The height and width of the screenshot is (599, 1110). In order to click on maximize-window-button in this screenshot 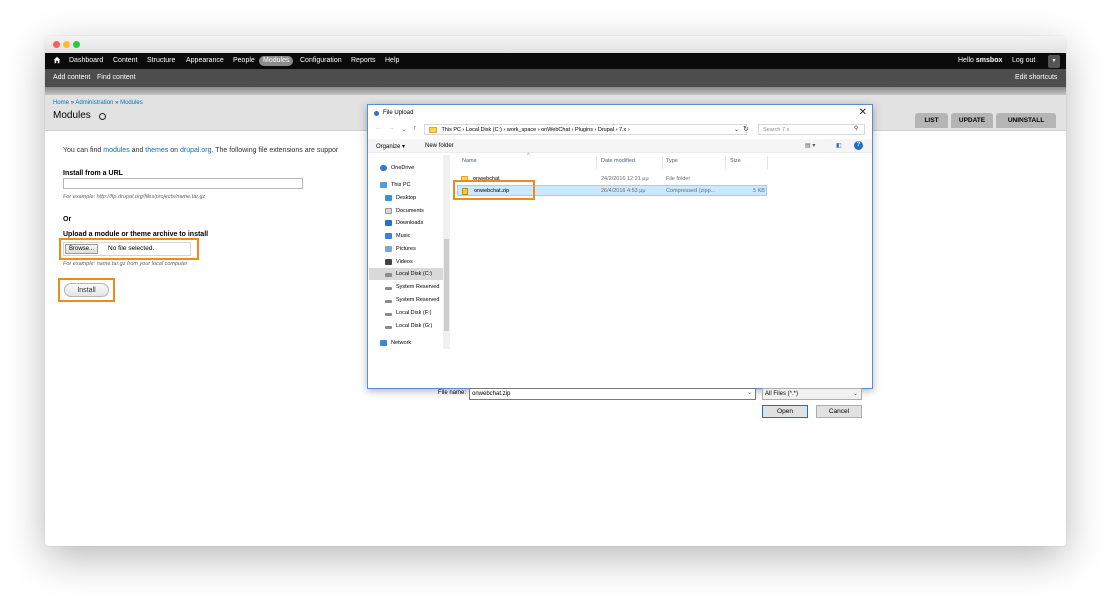, I will do `click(76, 44)`.